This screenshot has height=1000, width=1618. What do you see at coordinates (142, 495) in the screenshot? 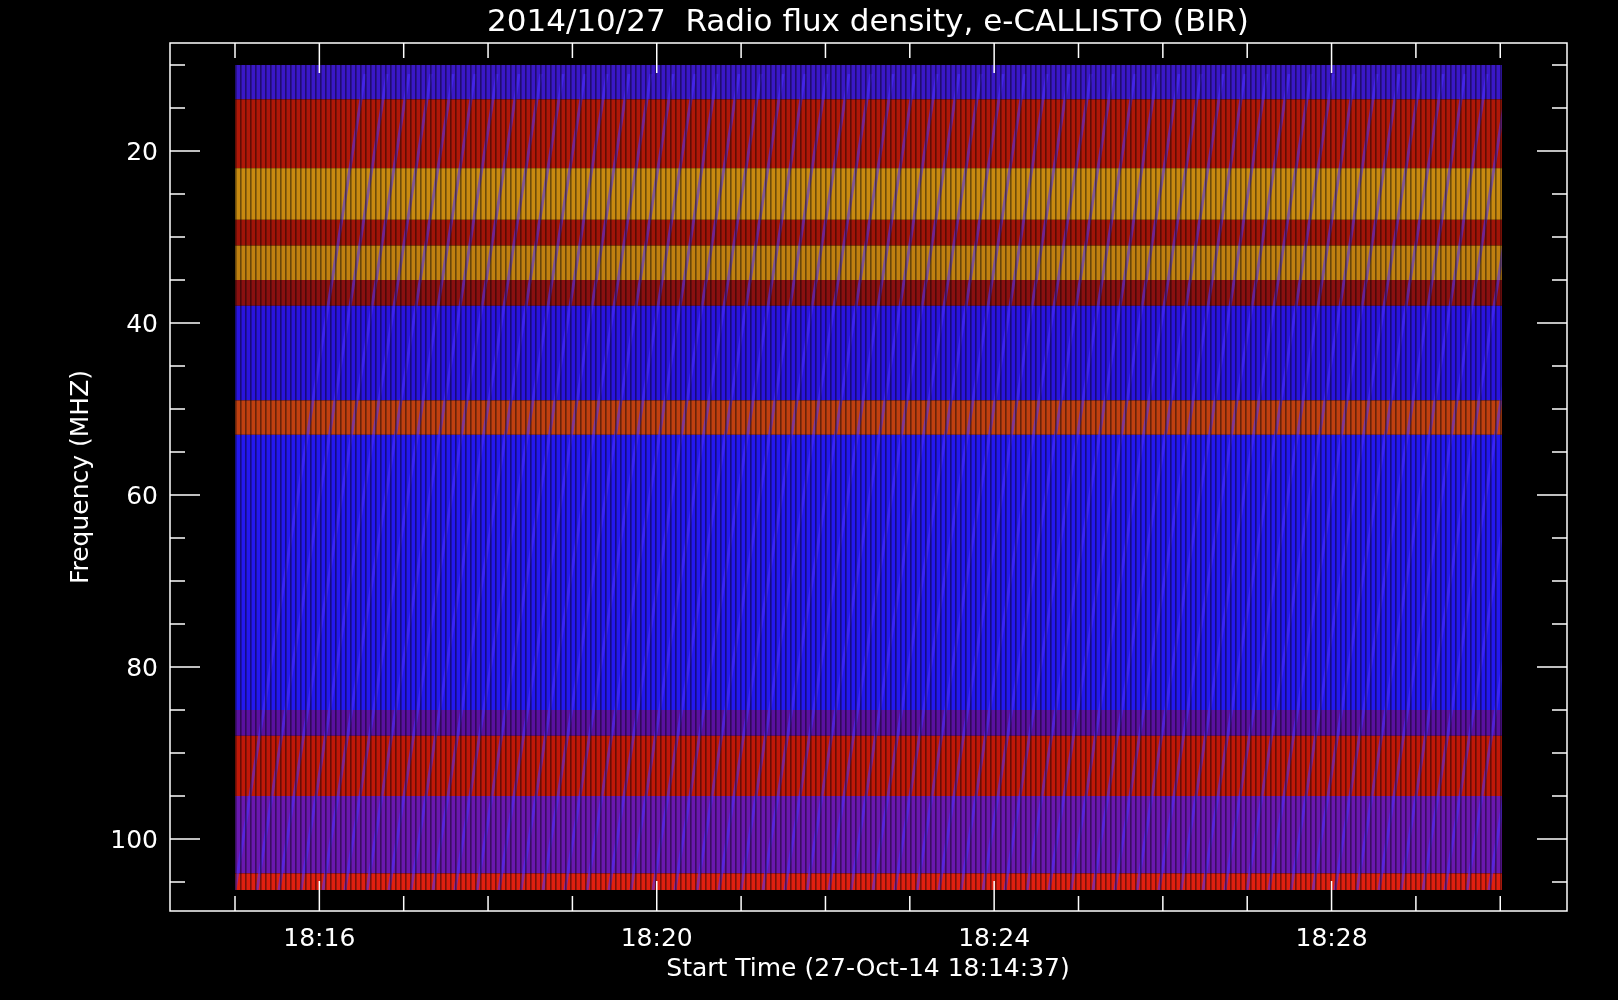
I see `y-tick-label: 60` at bounding box center [142, 495].